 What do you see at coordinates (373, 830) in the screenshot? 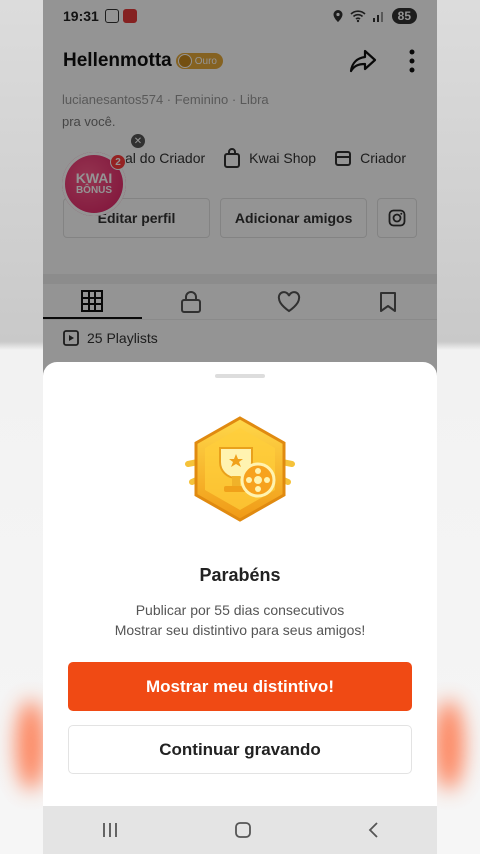
I see `back-icon` at bounding box center [373, 830].